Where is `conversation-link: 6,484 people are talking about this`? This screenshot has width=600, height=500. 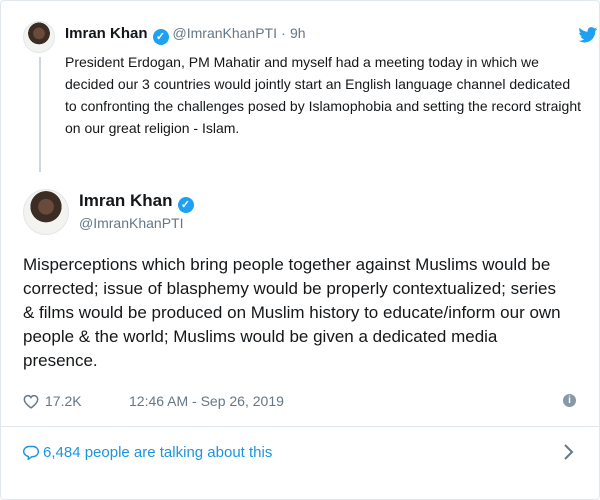 conversation-link: 6,484 people are talking about this is located at coordinates (301, 453).